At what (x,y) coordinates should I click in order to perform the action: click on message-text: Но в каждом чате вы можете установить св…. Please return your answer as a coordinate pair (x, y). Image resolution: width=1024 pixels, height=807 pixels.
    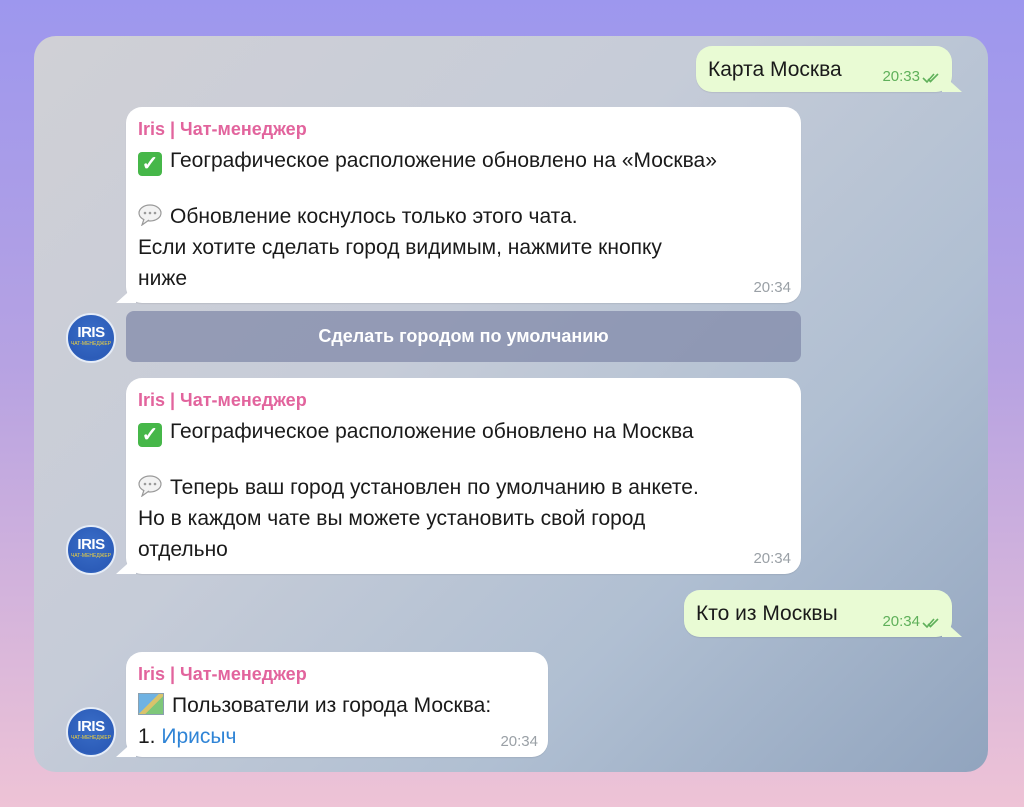
    Looking at the image, I should click on (392, 518).